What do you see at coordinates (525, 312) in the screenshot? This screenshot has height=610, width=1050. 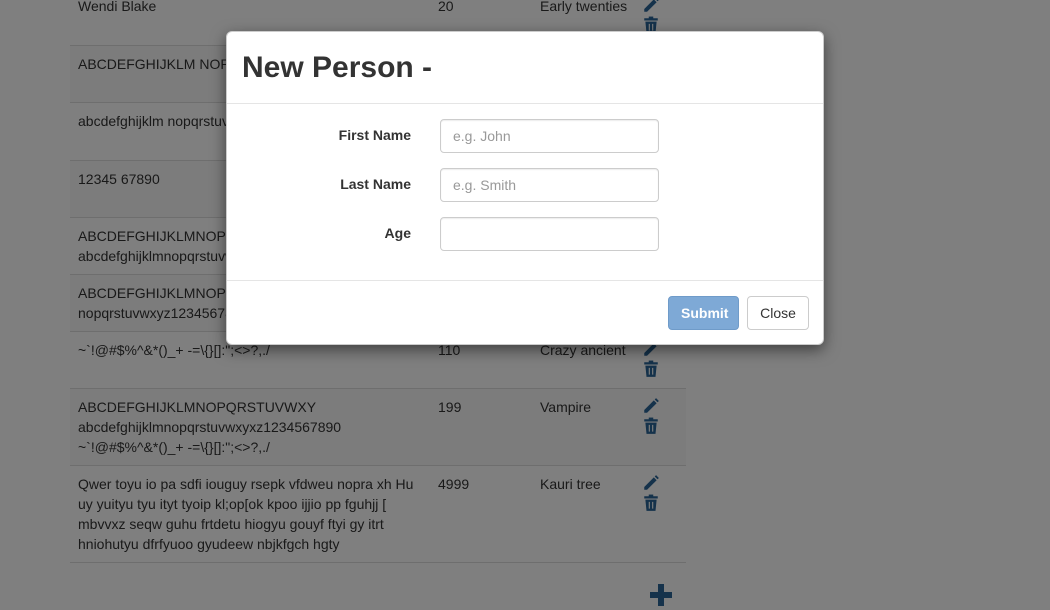 I see `modal-footer: Submit Close` at bounding box center [525, 312].